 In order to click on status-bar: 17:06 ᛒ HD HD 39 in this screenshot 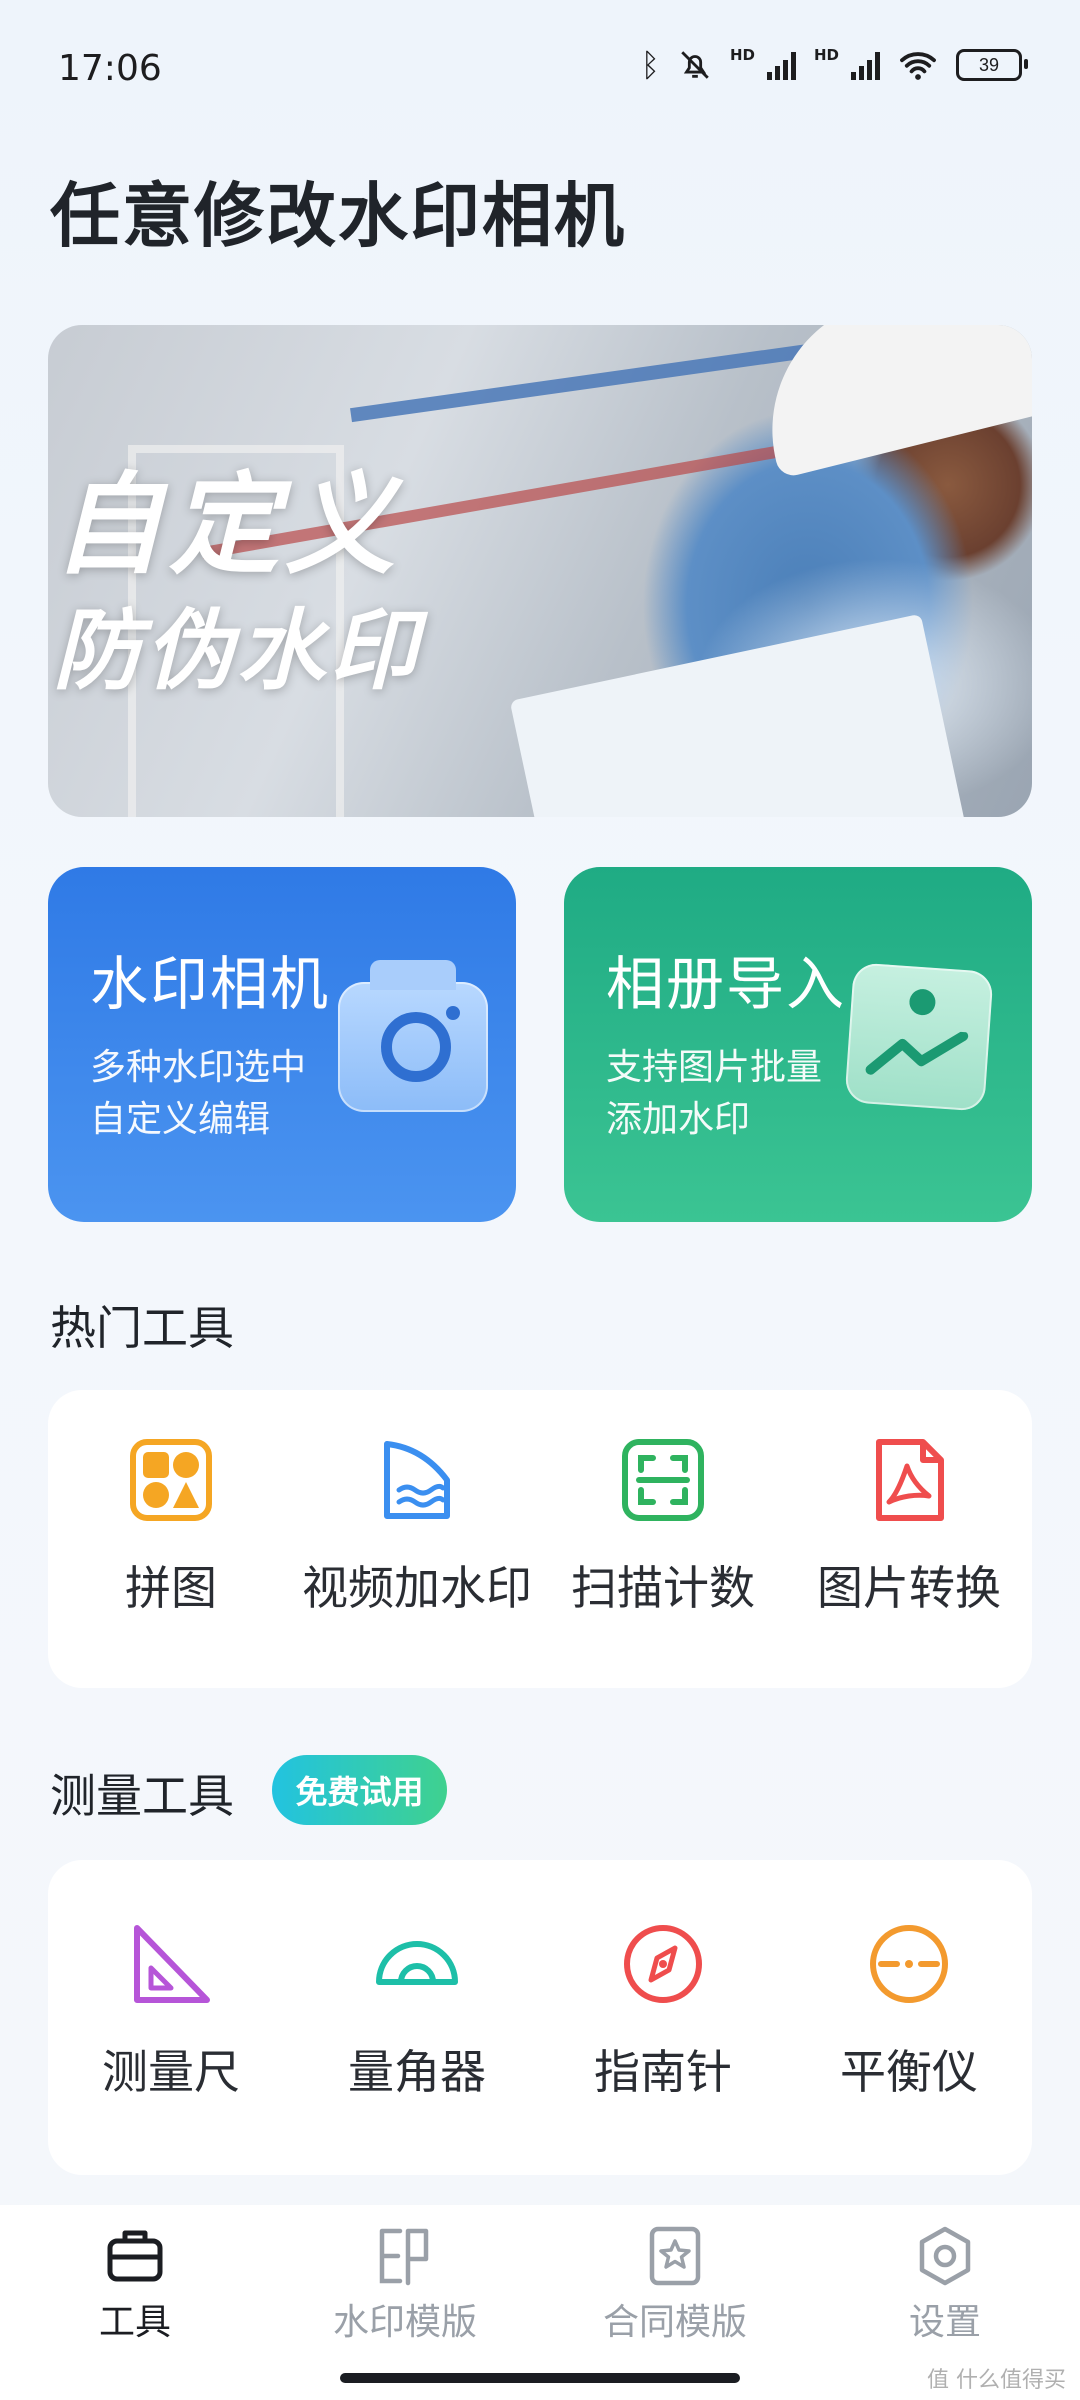, I will do `click(540, 70)`.